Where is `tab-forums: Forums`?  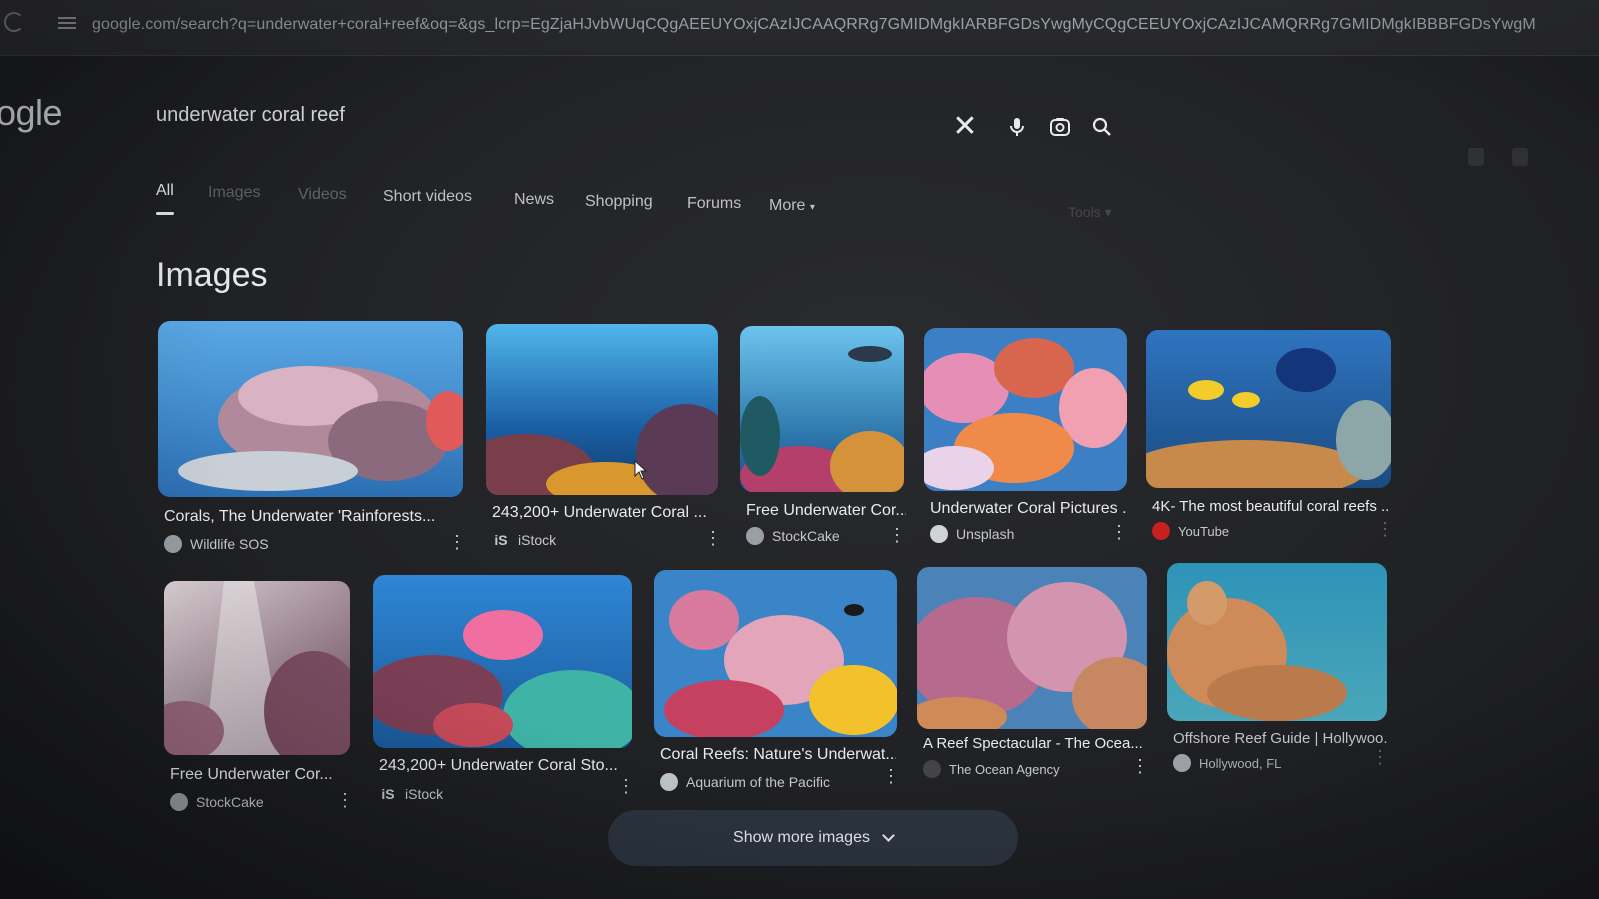
tab-forums: Forums is located at coordinates (714, 204).